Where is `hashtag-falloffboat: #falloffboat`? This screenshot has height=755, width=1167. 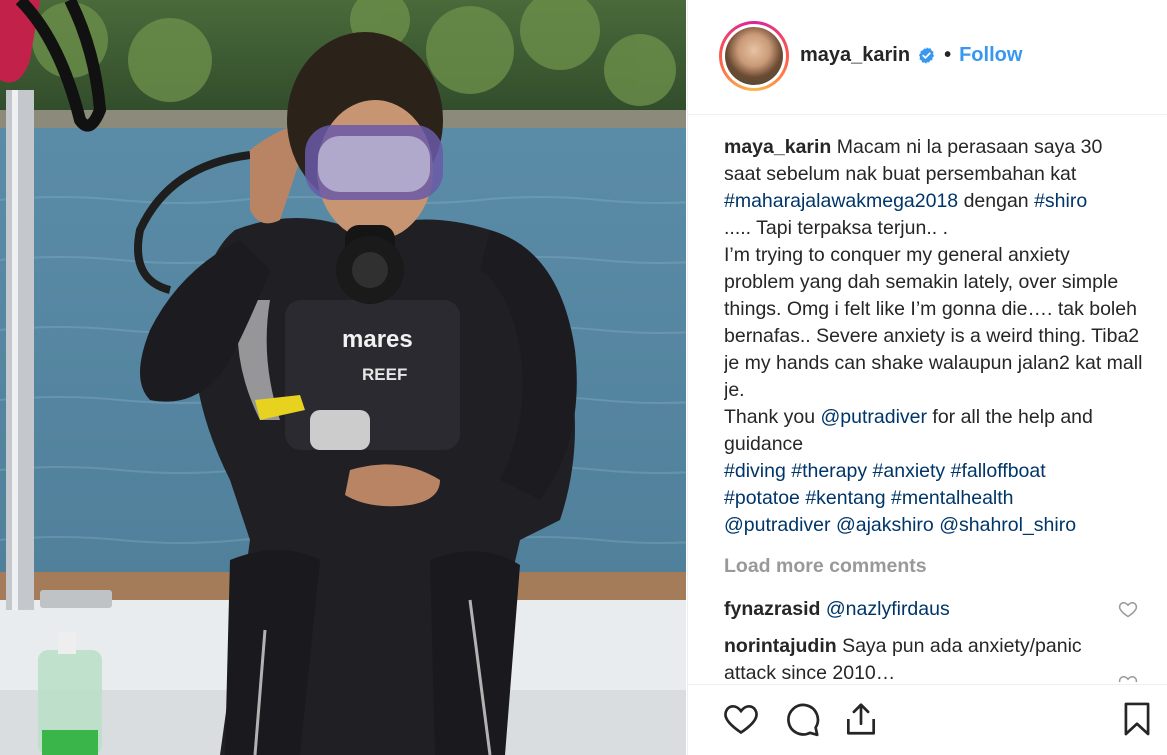
hashtag-falloffboat: #falloffboat is located at coordinates (998, 471).